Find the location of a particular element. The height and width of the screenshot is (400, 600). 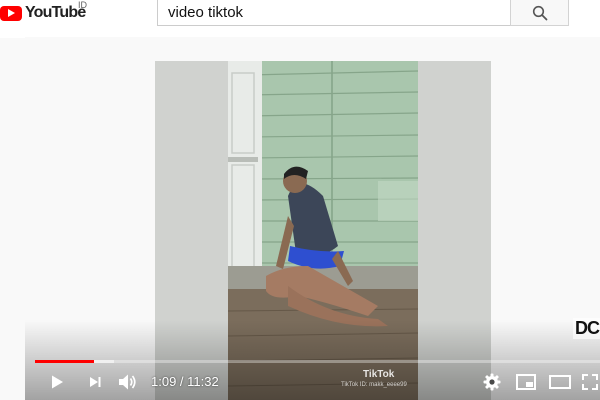

logo-text: YouTube is located at coordinates (55, 12).